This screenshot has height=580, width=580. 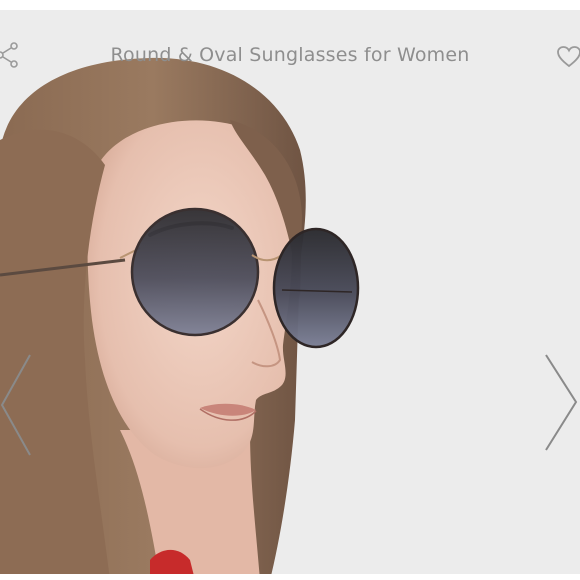 What do you see at coordinates (560, 405) in the screenshot?
I see `chevron-right-icon` at bounding box center [560, 405].